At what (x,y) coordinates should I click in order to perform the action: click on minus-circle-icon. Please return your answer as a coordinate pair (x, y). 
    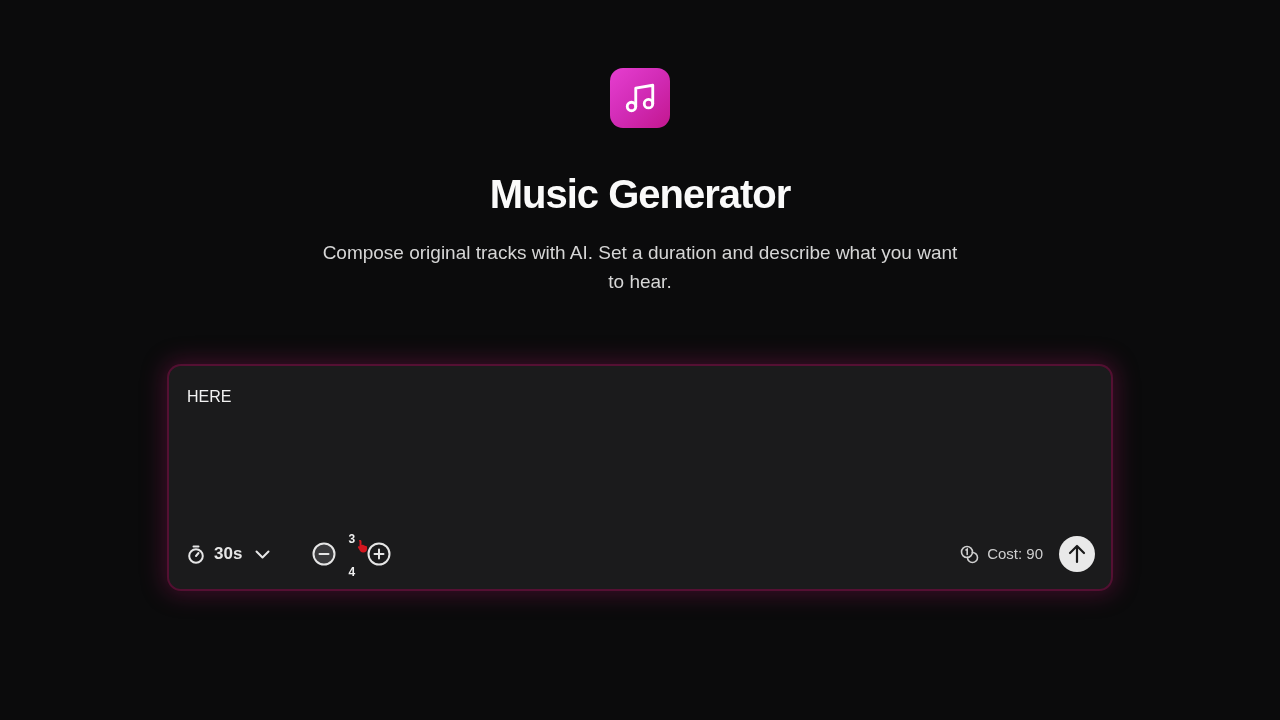
    Looking at the image, I should click on (324, 554).